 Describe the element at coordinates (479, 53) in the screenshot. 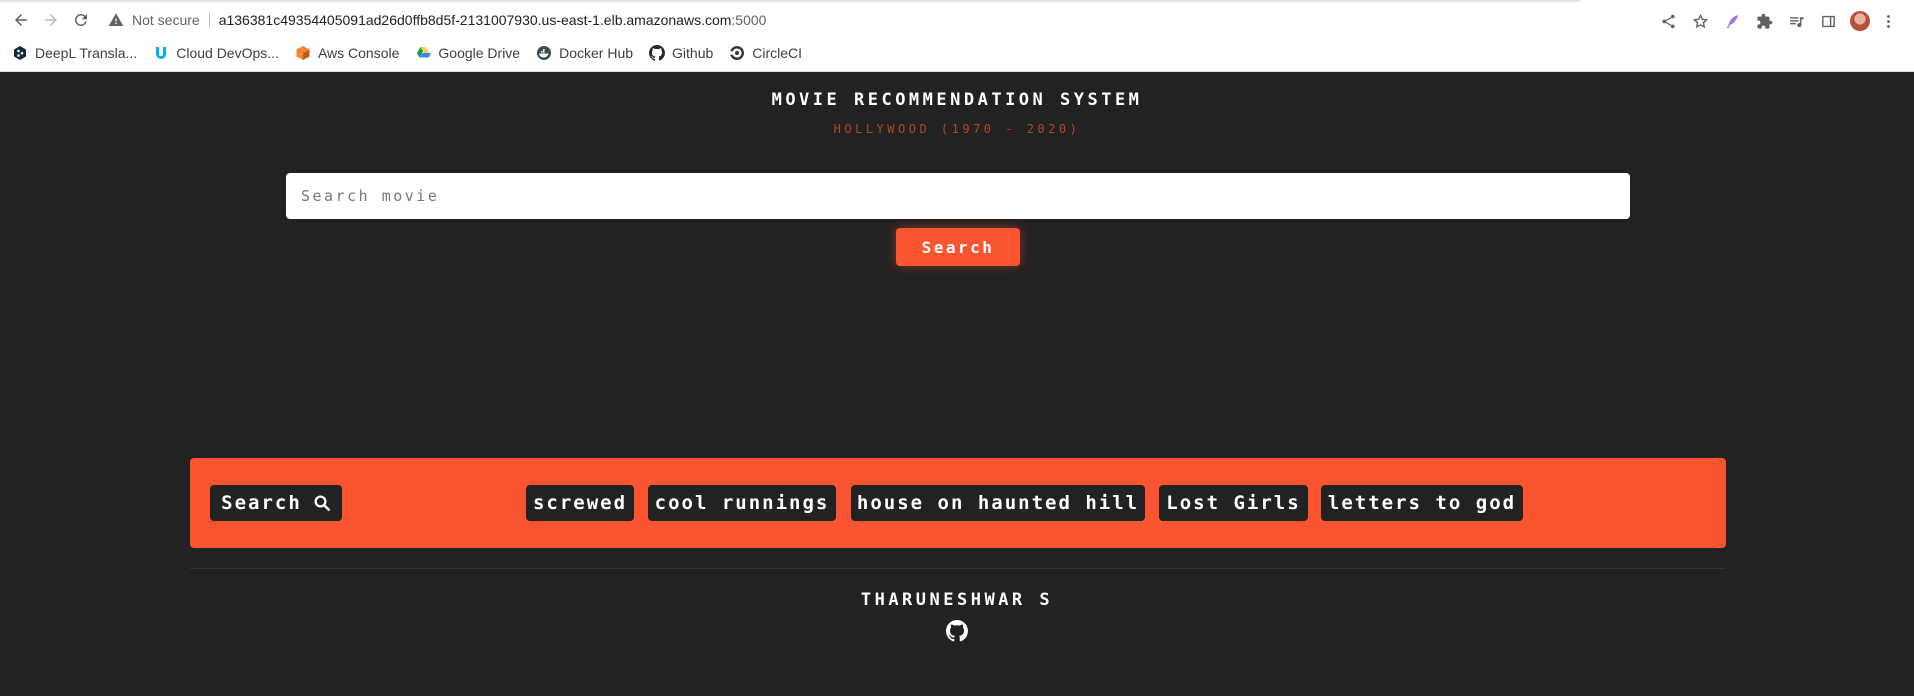

I see `bookmark-label: Google Drive` at that location.